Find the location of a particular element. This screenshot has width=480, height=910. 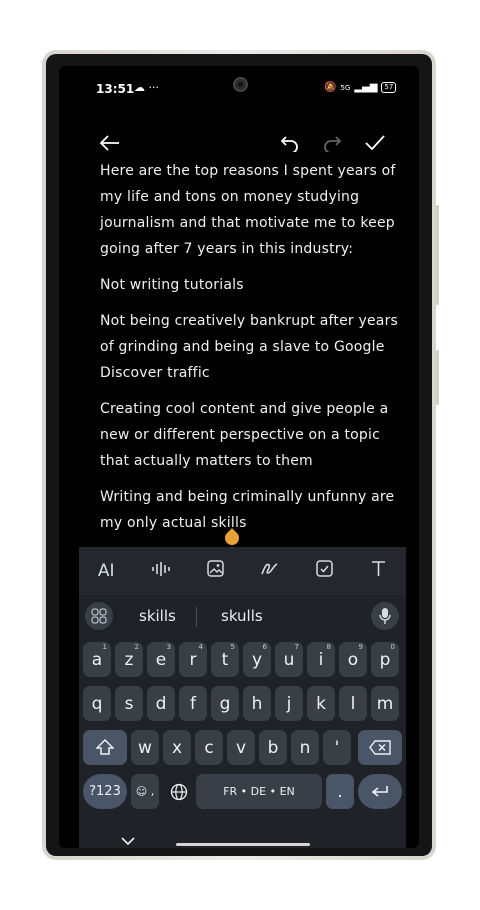

symbols-key: ?123 is located at coordinates (105, 791).